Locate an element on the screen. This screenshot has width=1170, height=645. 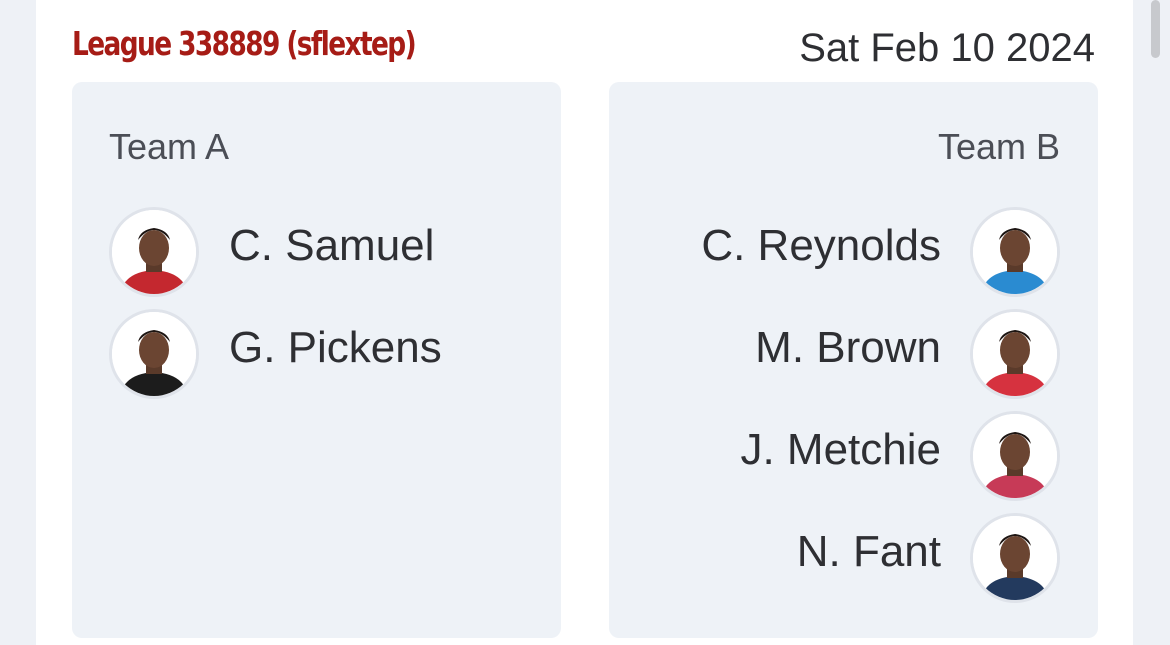
player-name: G. Pickens is located at coordinates (335, 347).